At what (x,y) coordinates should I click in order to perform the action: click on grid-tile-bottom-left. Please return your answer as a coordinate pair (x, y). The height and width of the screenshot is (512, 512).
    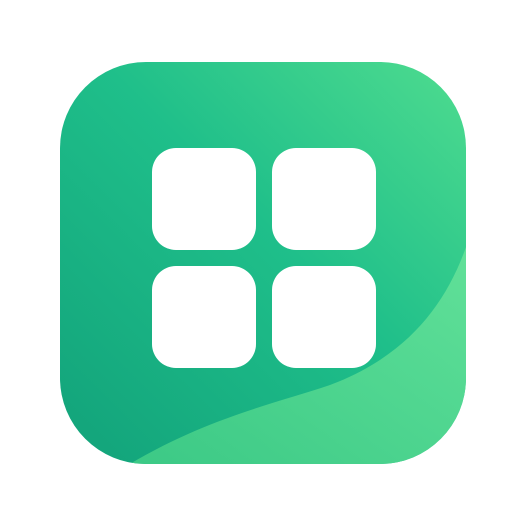
    Looking at the image, I should click on (204, 317).